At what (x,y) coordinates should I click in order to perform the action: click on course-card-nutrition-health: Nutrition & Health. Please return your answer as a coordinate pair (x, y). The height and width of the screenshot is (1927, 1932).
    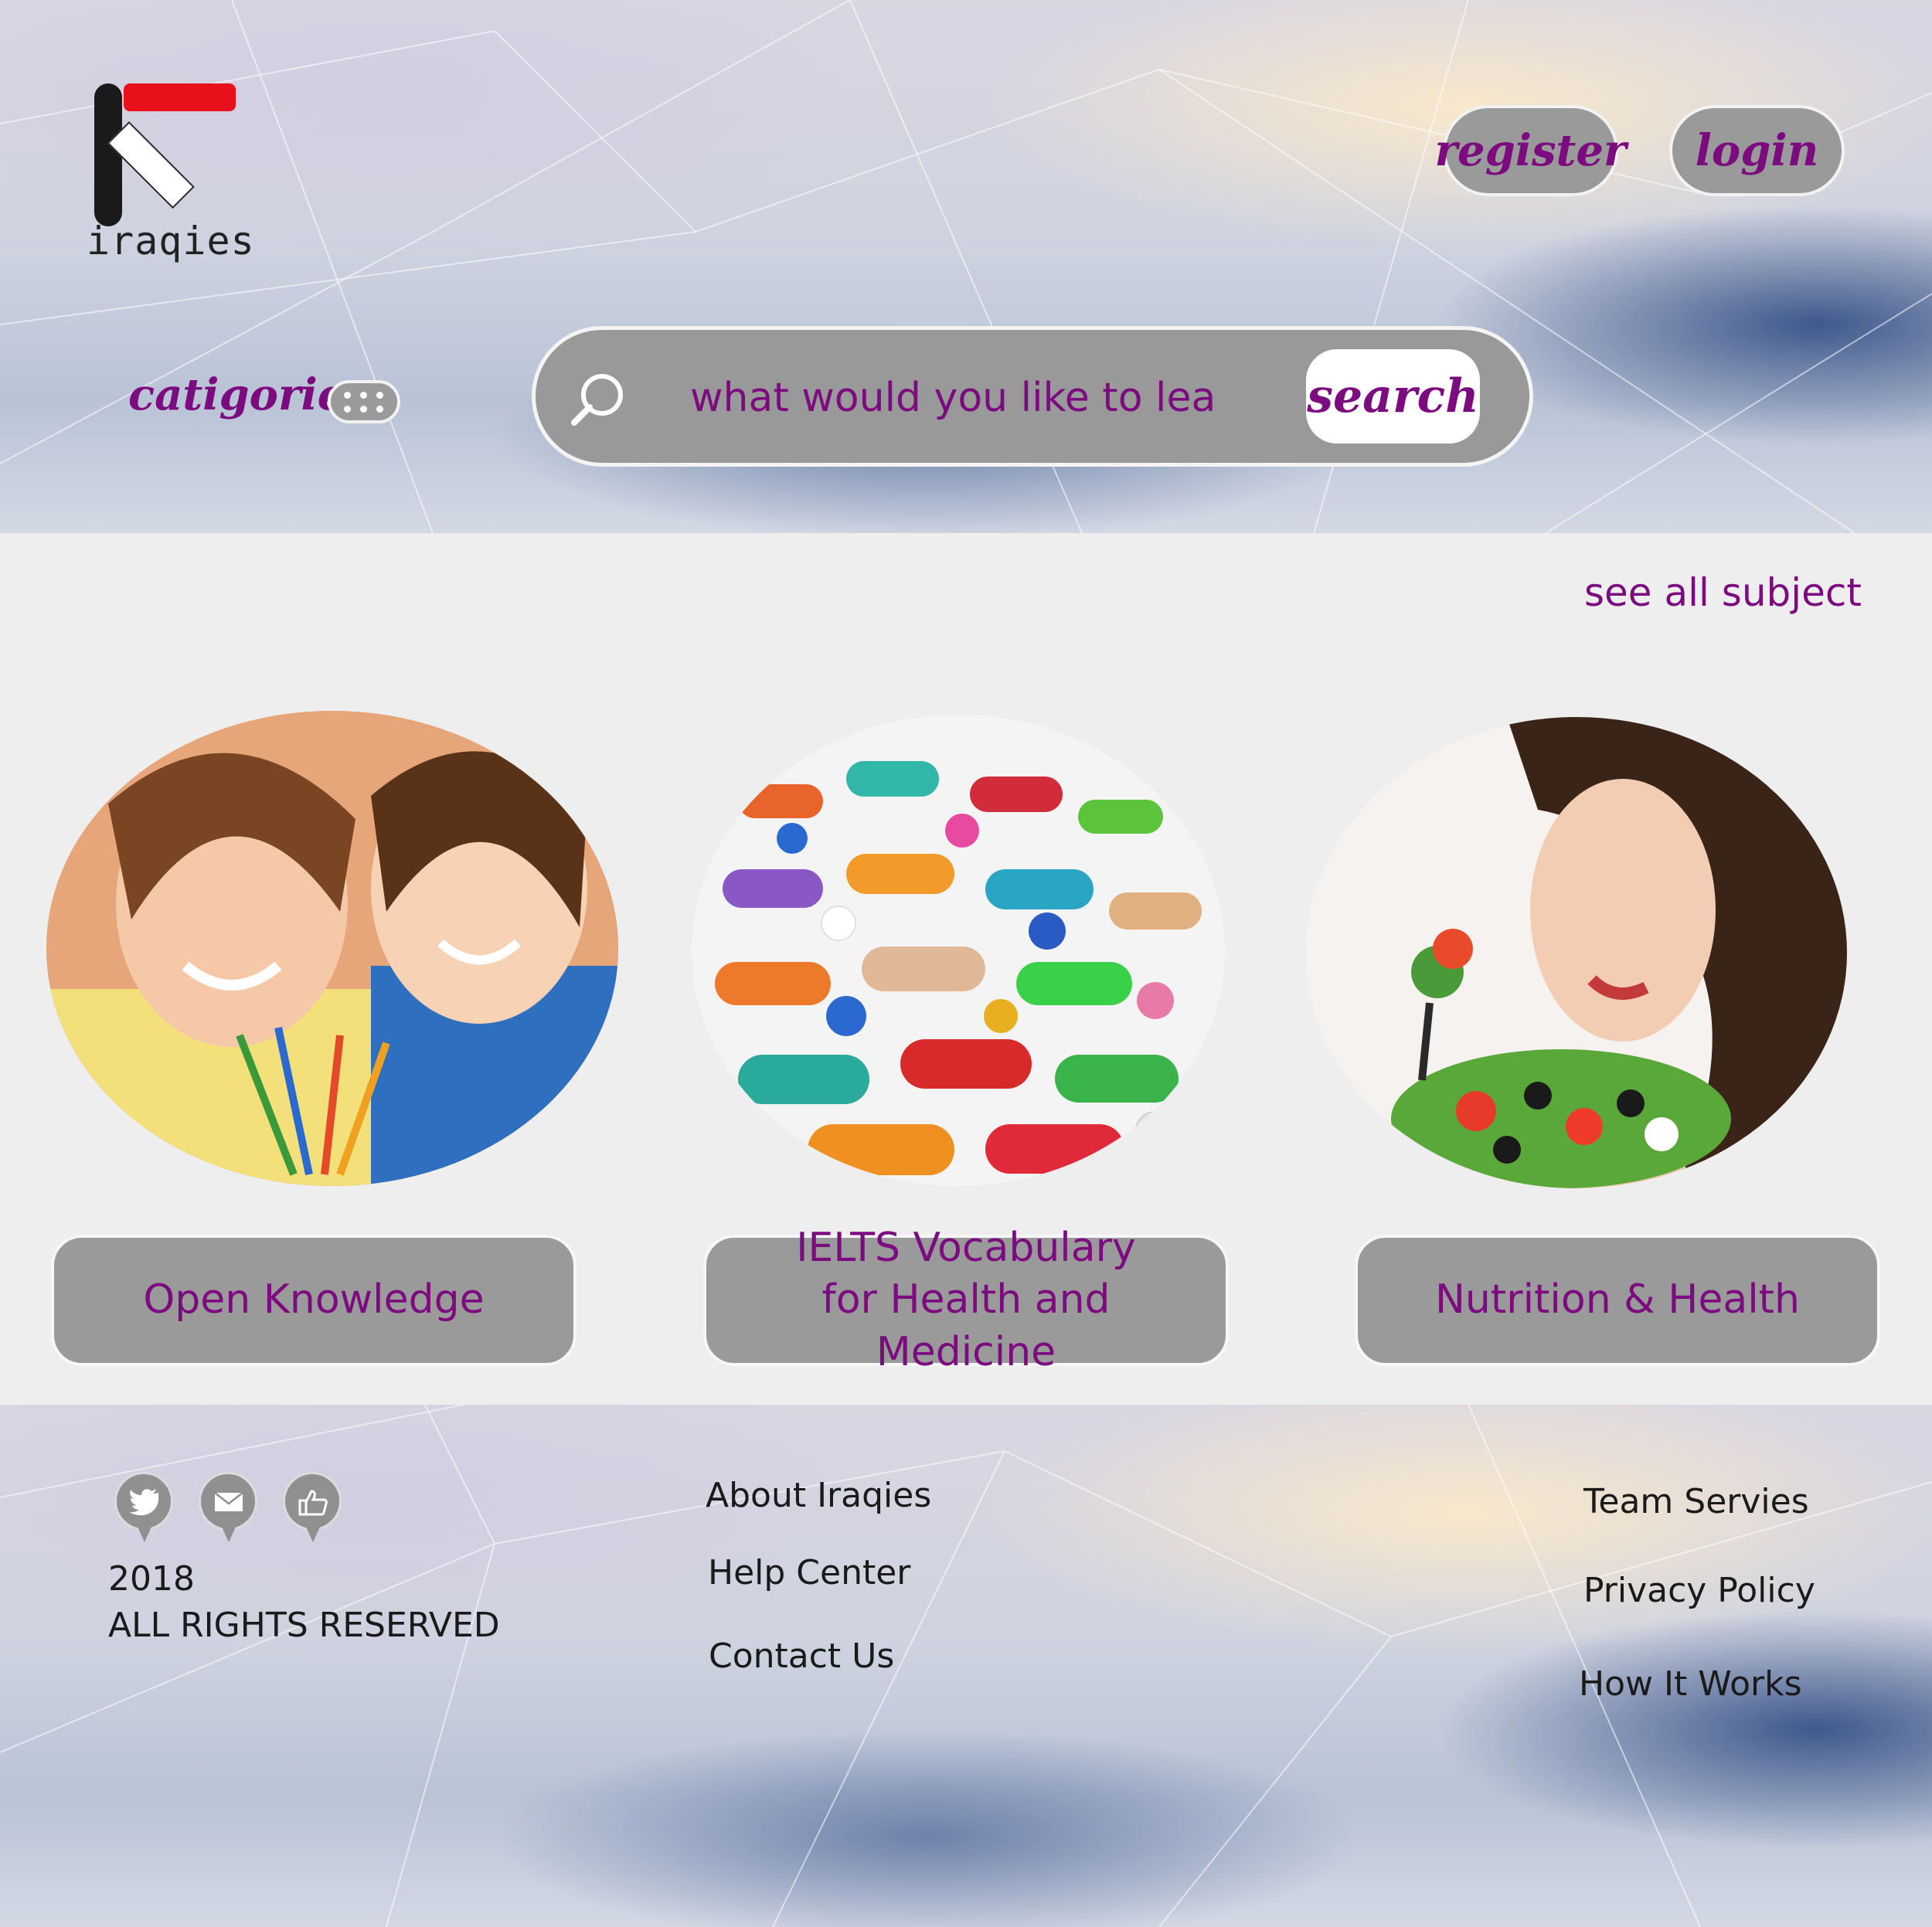
    Looking at the image, I should click on (1617, 1301).